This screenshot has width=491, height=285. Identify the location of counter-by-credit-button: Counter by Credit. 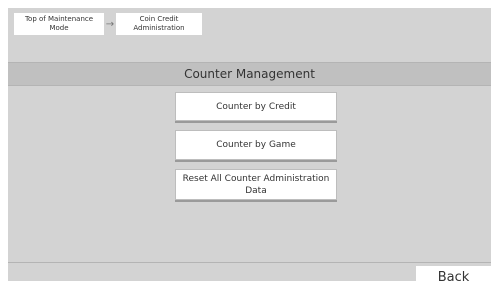
(256, 106).